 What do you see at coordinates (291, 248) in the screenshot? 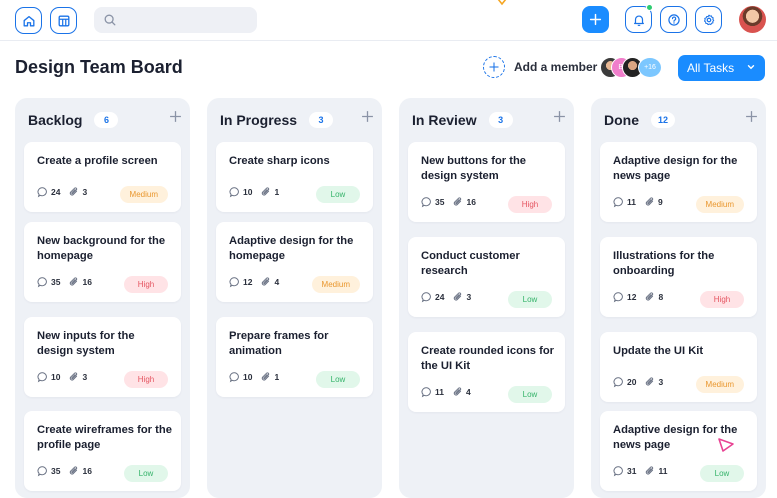
I see `task-title: Adaptive design for the homepage` at bounding box center [291, 248].